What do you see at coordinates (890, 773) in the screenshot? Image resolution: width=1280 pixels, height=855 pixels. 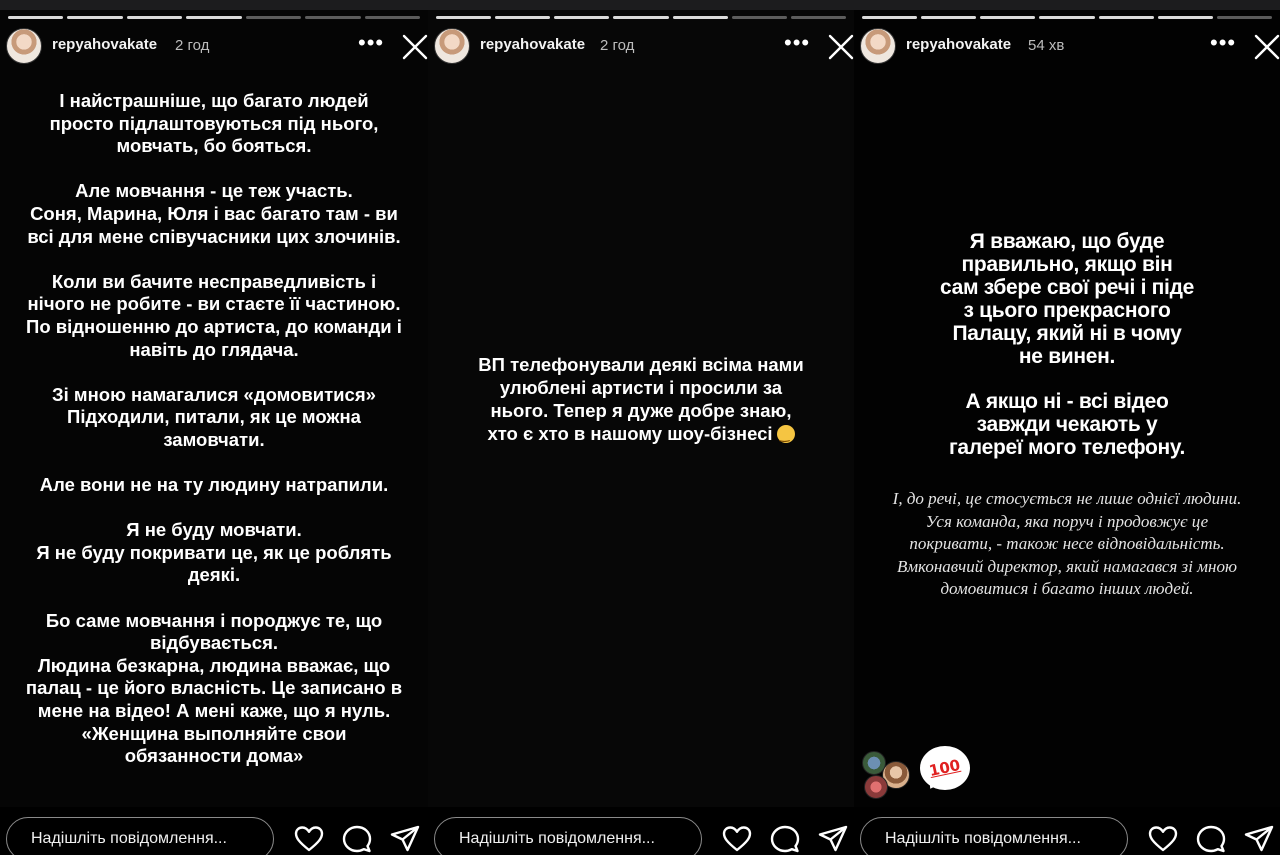 I see `reaction-avatars` at bounding box center [890, 773].